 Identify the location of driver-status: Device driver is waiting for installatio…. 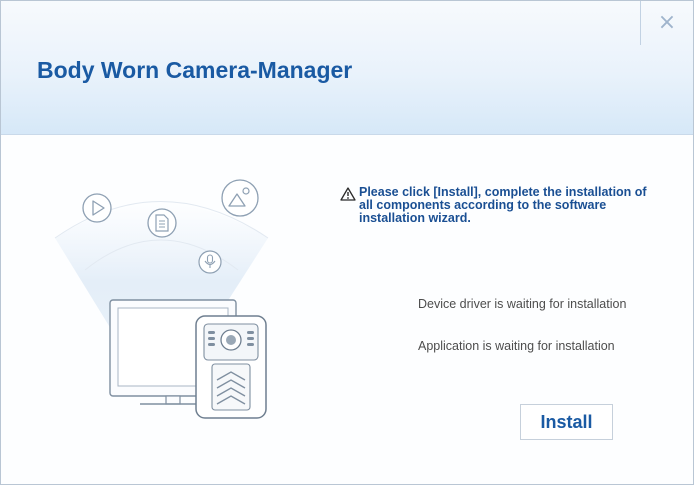
(522, 304).